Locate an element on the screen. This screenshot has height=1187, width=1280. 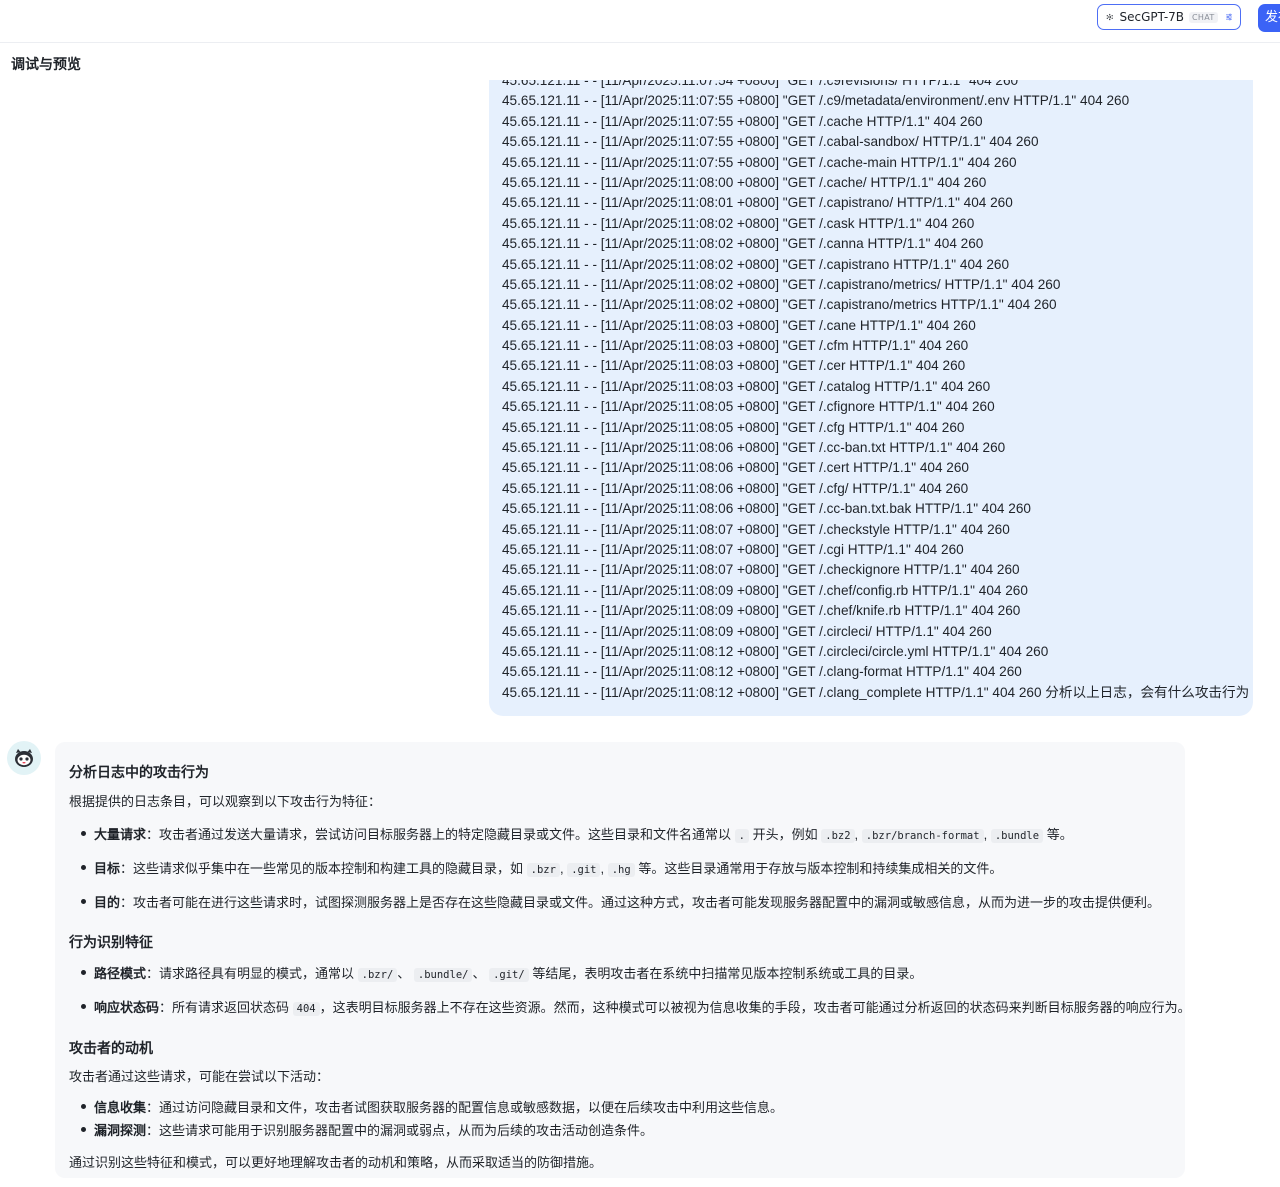
model-name: SecGPT-7B is located at coordinates (1152, 17).